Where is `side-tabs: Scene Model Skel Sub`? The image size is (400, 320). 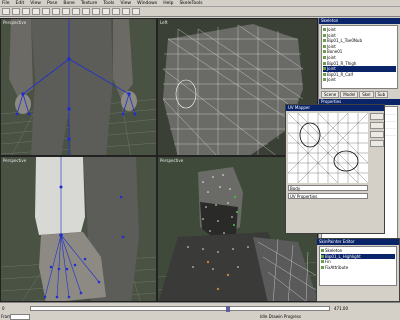 side-tabs: Scene Model Skel Sub is located at coordinates (359, 94).